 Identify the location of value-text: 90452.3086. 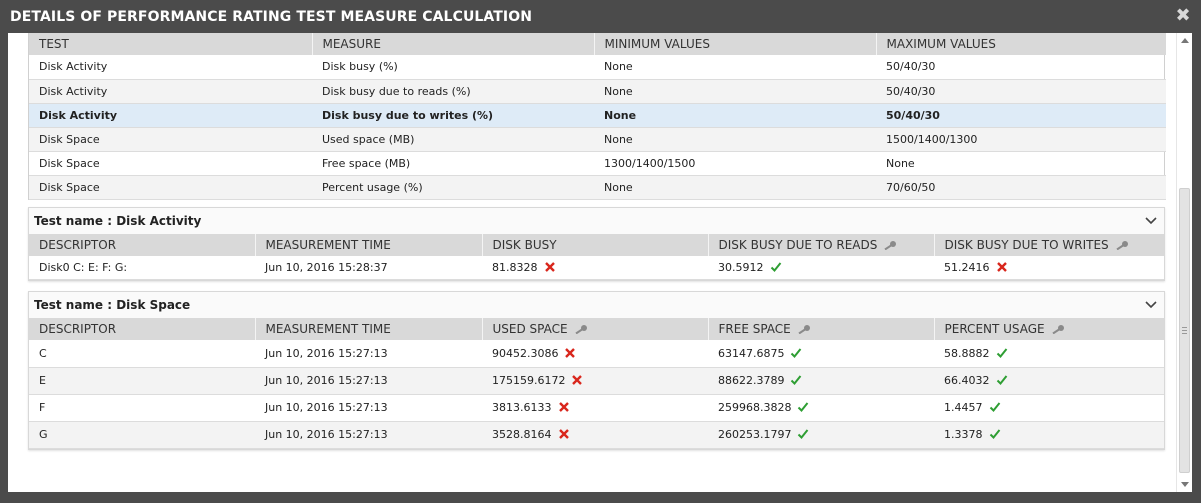
(525, 353).